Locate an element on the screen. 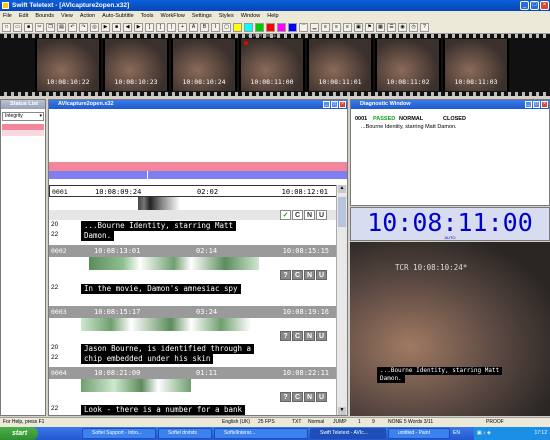  color-white-icon: ▢ is located at coordinates (226, 27).